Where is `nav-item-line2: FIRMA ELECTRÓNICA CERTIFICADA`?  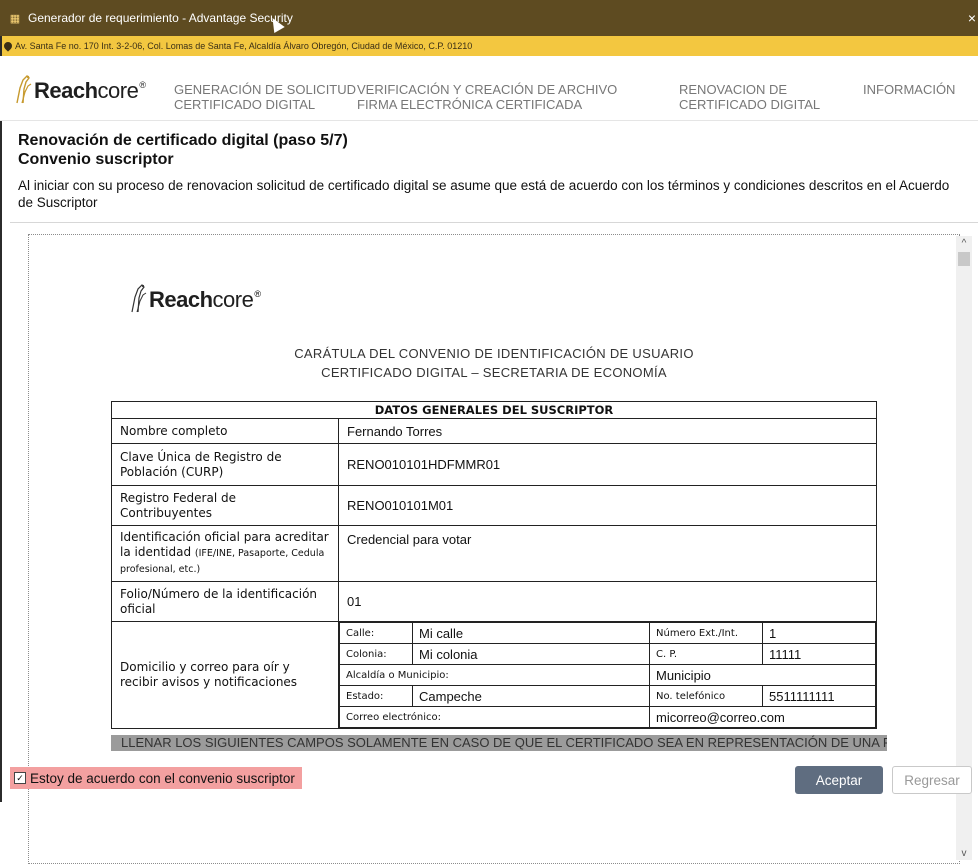 nav-item-line2: FIRMA ELECTRÓNICA CERTIFICADA is located at coordinates (470, 104).